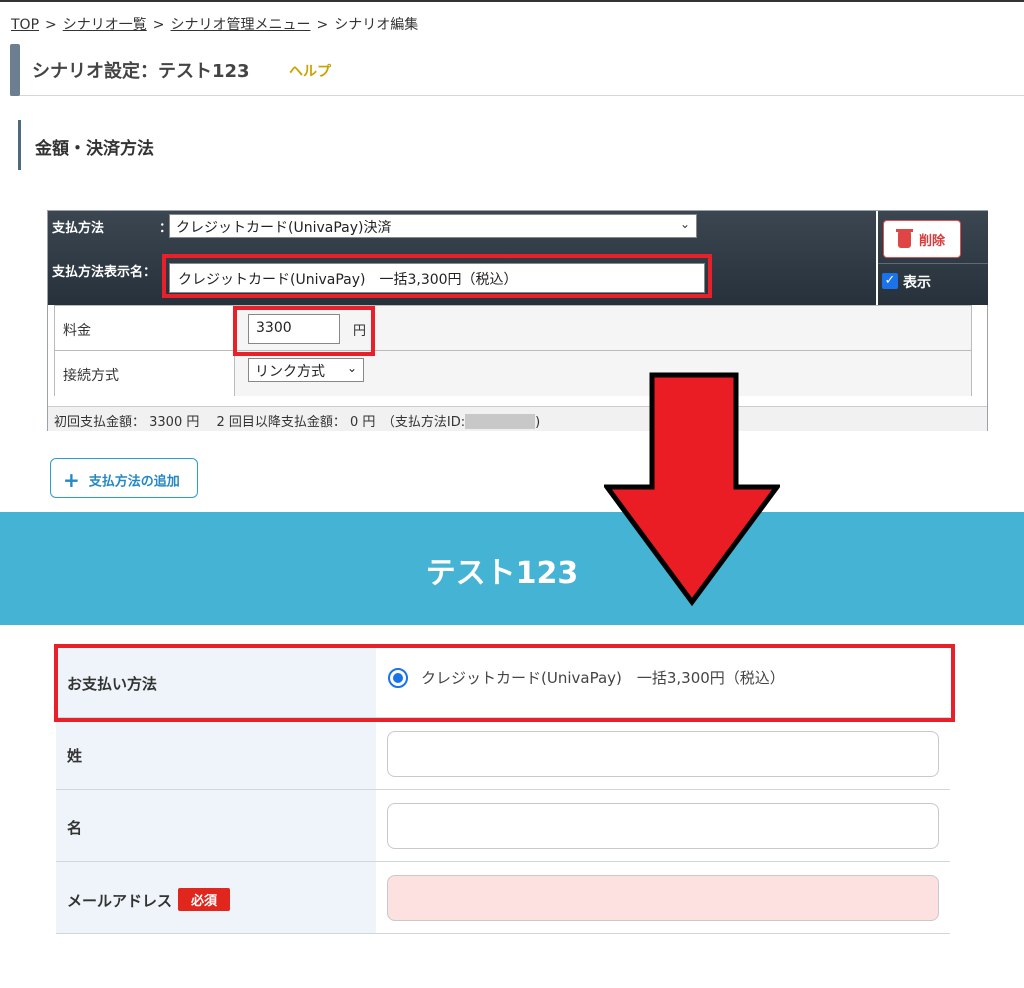  I want to click on display-name-label: 支払方法表示名：, so click(104, 272).